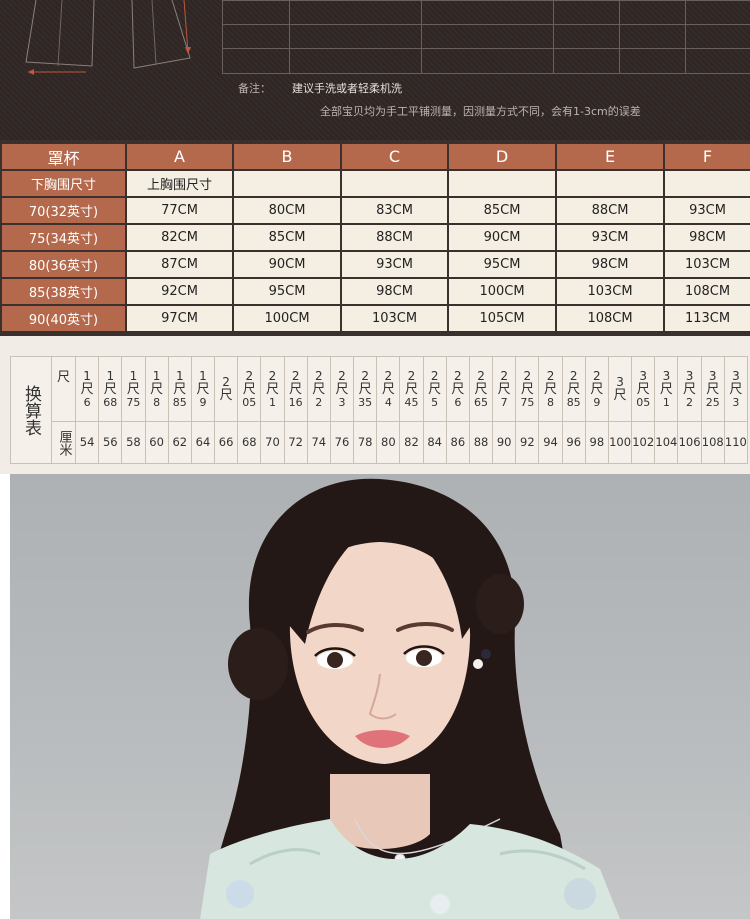 The width and height of the screenshot is (750, 919). What do you see at coordinates (63, 210) in the screenshot?
I see `underbust-size-label: 70(32英寸)` at bounding box center [63, 210].